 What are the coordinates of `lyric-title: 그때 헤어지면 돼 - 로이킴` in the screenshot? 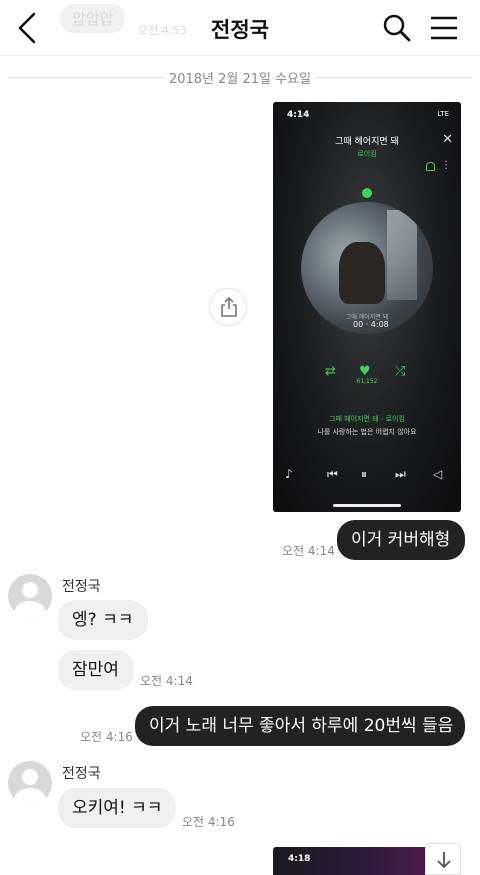 It's located at (367, 419).